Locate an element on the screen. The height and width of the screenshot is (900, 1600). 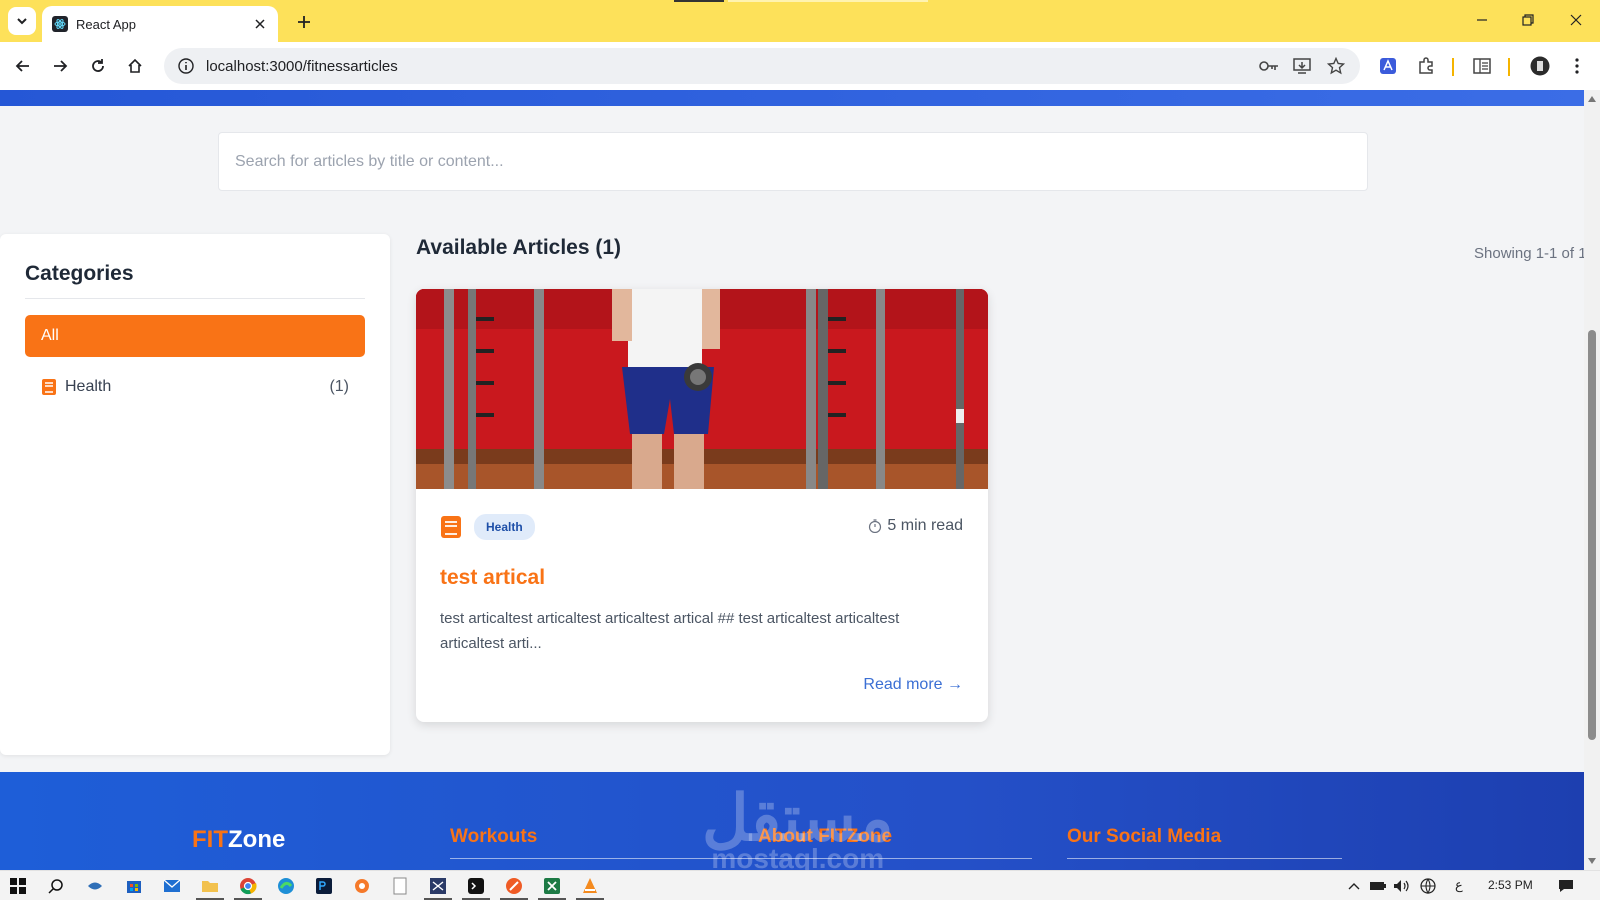
back-button is located at coordinates (23, 66).